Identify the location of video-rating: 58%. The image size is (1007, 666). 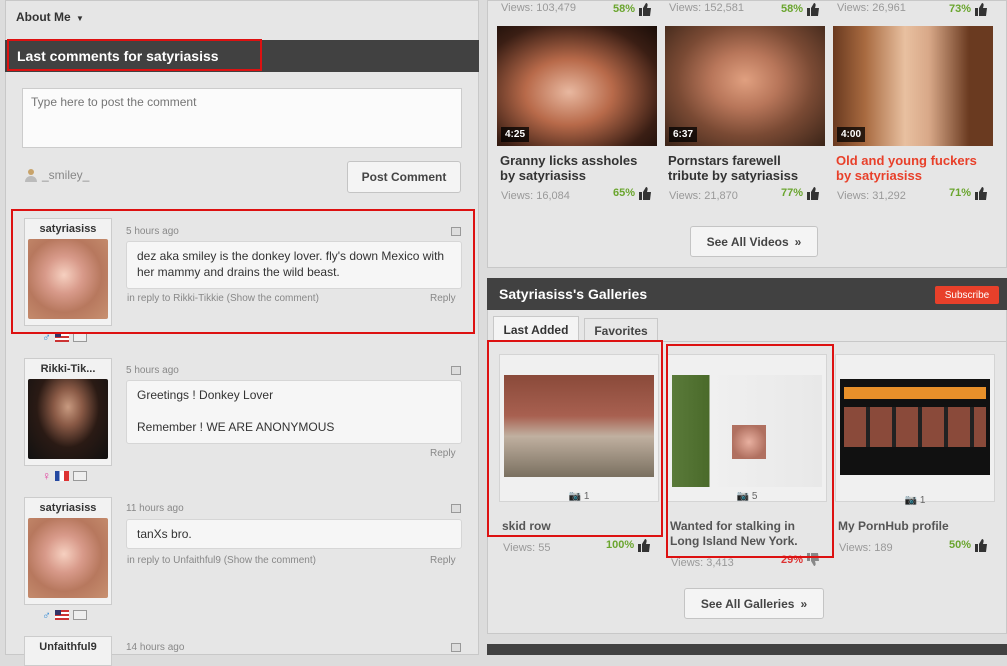
(632, 9).